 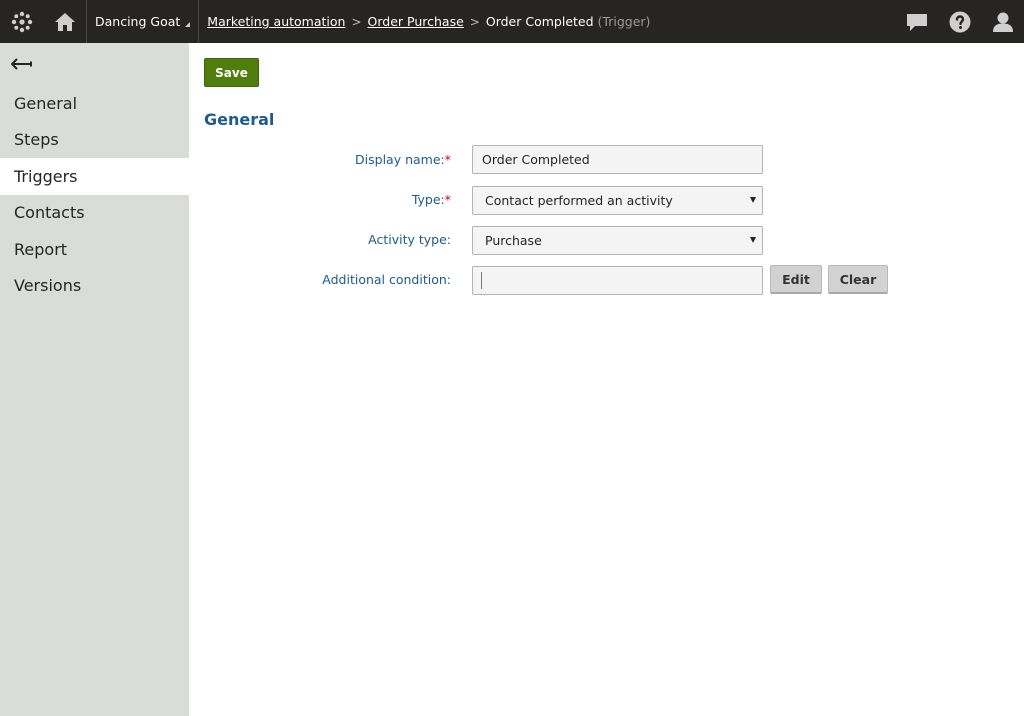 I want to click on display-name-label: Display name:*, so click(x=403, y=159).